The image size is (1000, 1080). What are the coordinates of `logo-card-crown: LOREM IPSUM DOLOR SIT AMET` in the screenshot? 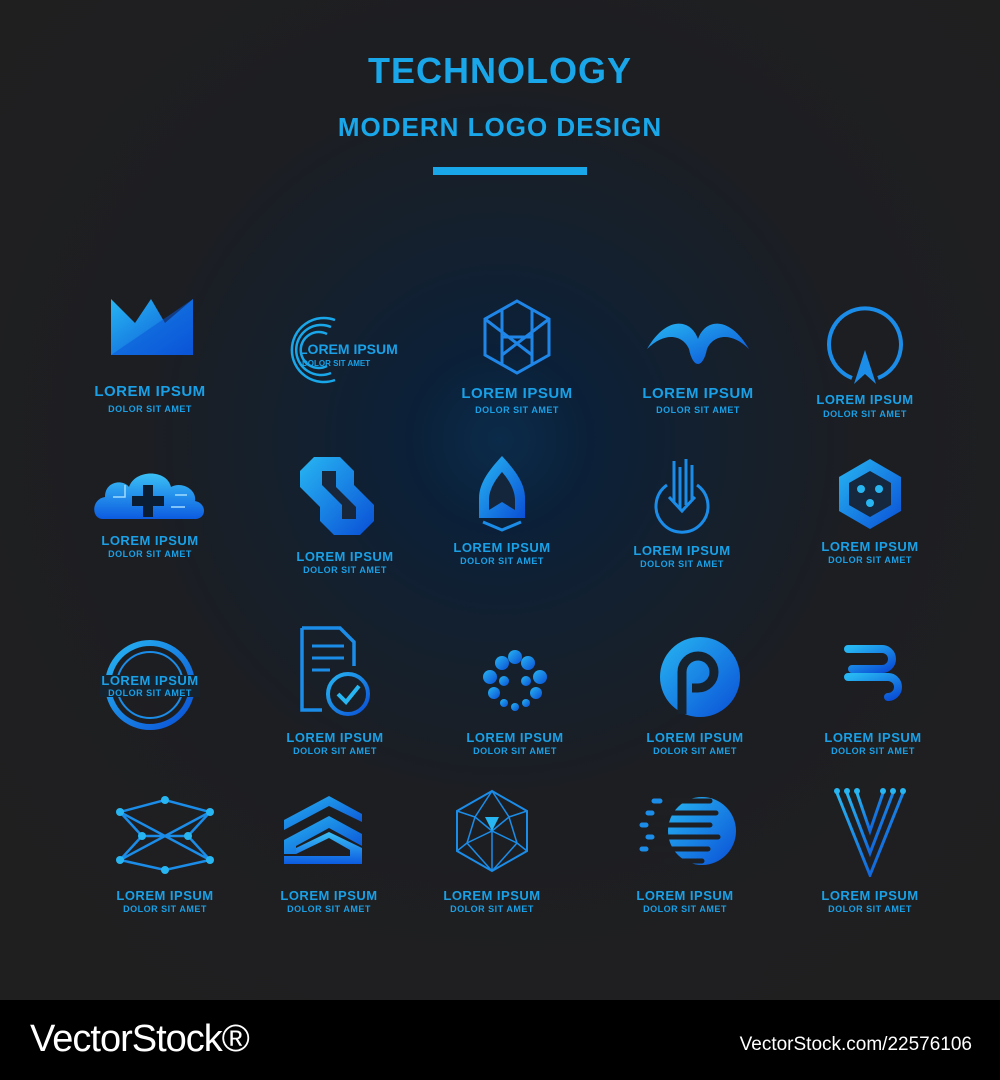 It's located at (150, 370).